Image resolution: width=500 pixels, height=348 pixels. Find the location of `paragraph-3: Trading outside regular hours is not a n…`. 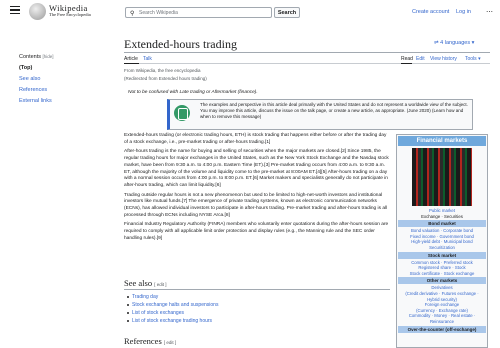

paragraph-3: Trading outside regular hours is not a n… is located at coordinates (256, 205).